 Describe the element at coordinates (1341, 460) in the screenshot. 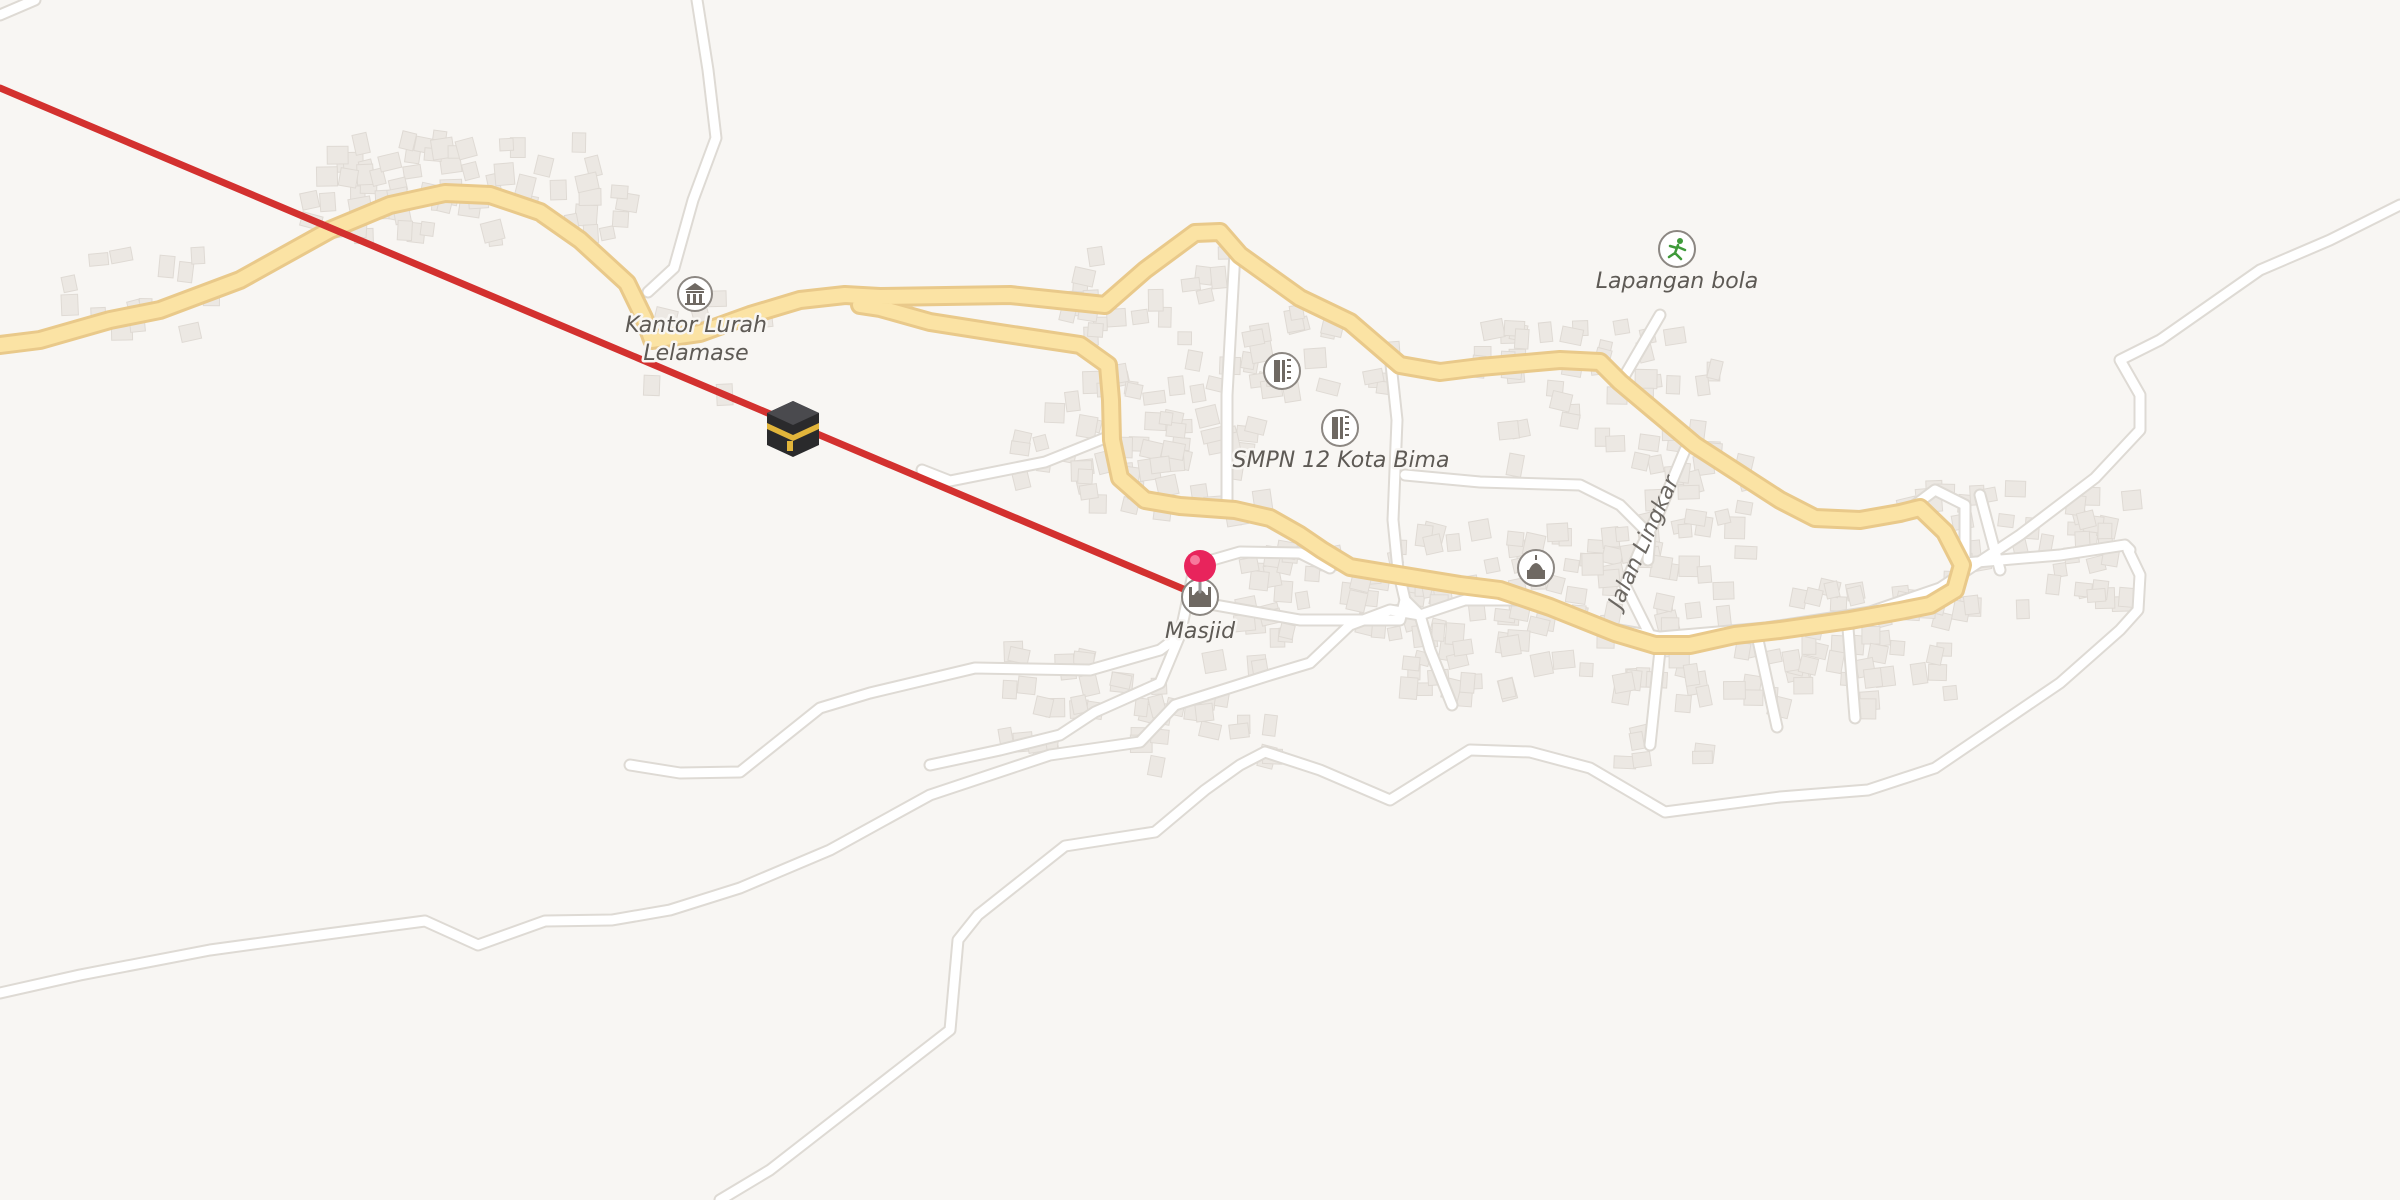

I see `smpn-label: SMPN 12 Kota Bima` at that location.